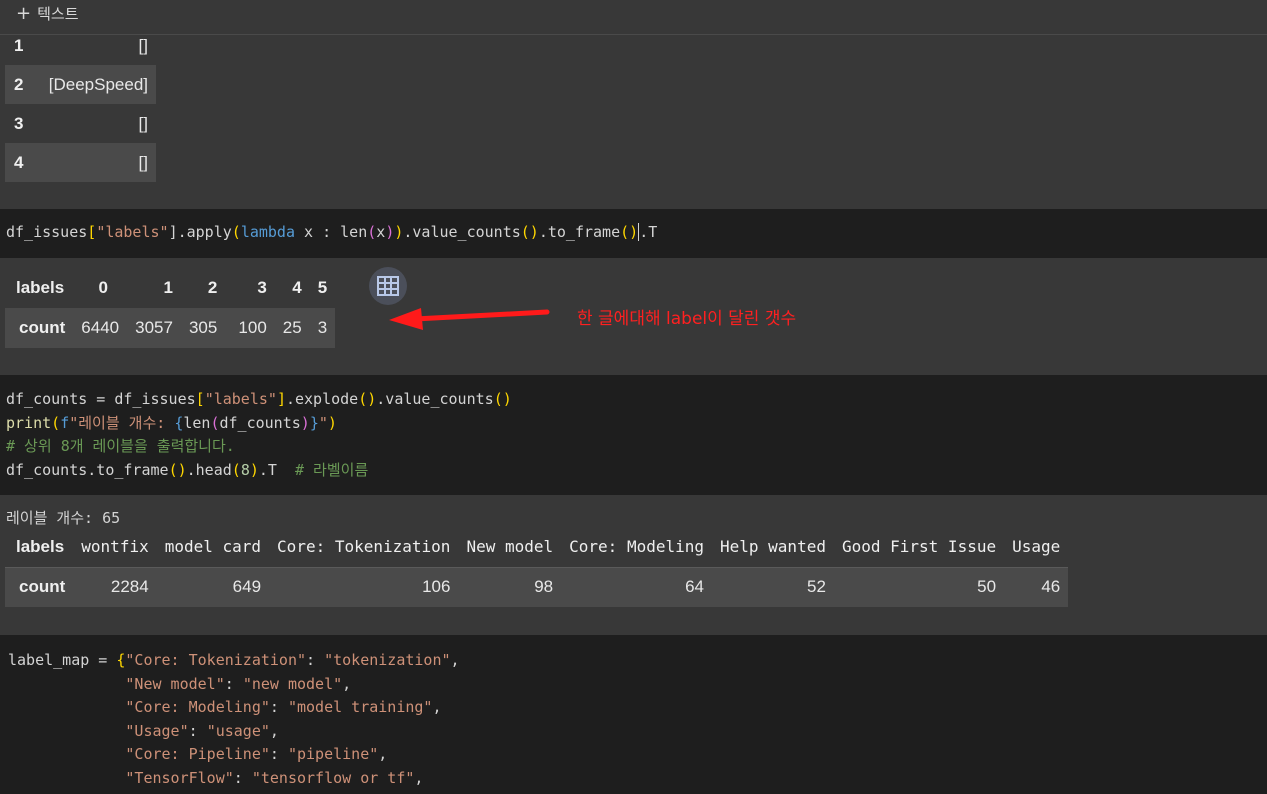 This screenshot has height=794, width=1267. What do you see at coordinates (103, 287) in the screenshot?
I see `column-header: 0` at bounding box center [103, 287].